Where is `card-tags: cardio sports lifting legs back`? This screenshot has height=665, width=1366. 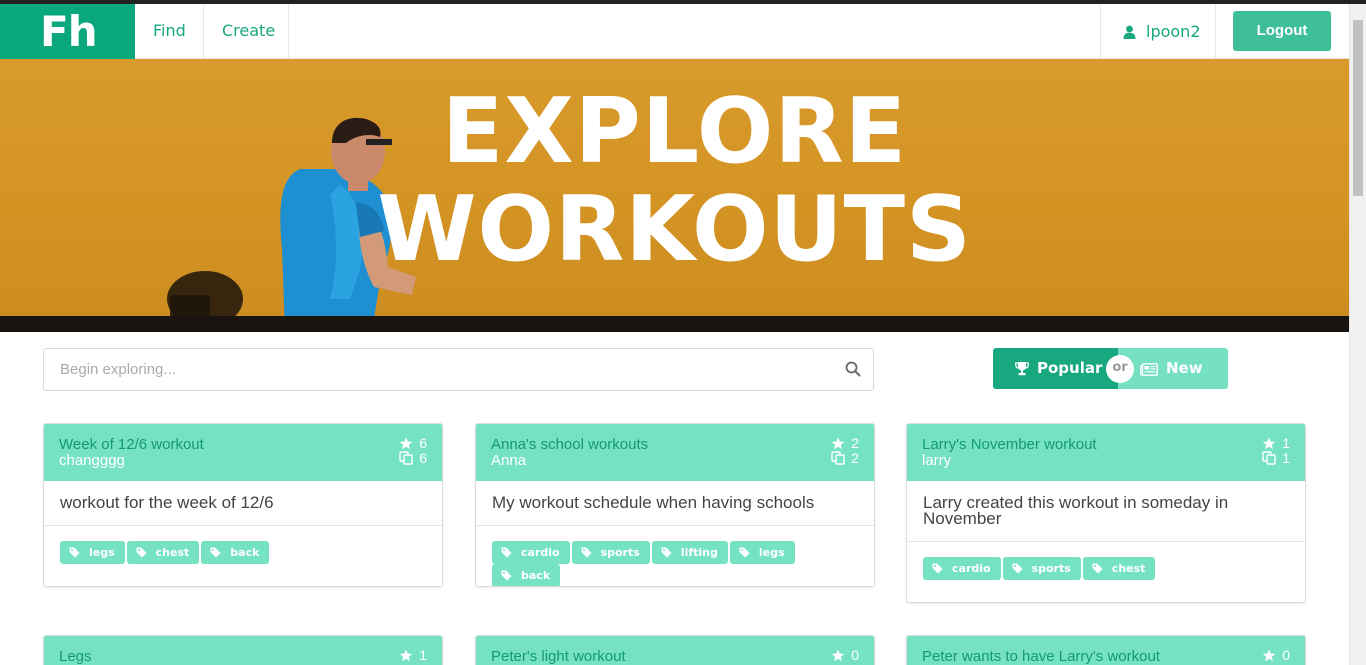
card-tags: cardio sports lifting legs back is located at coordinates (675, 556).